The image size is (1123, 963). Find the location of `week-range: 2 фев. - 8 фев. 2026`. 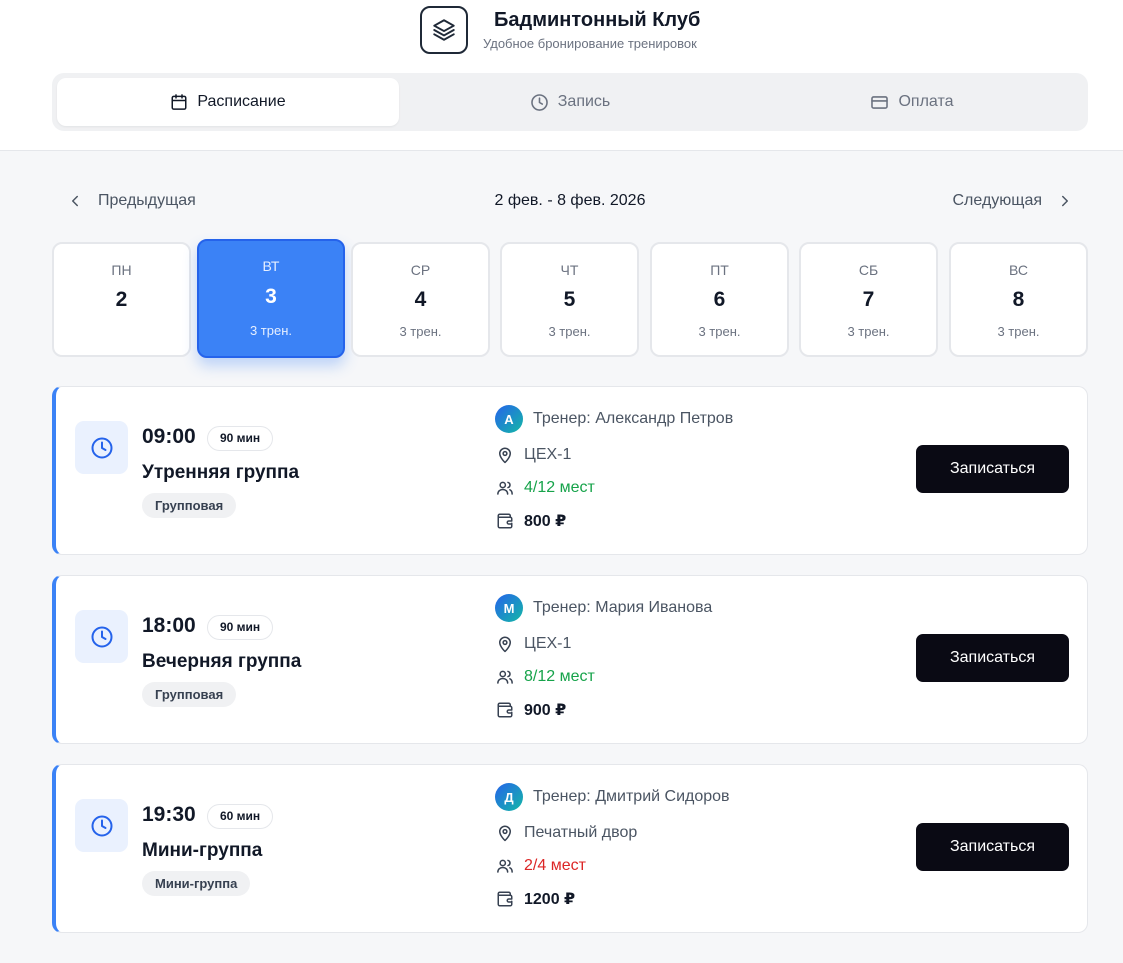

week-range: 2 фев. - 8 фев. 2026 is located at coordinates (570, 200).